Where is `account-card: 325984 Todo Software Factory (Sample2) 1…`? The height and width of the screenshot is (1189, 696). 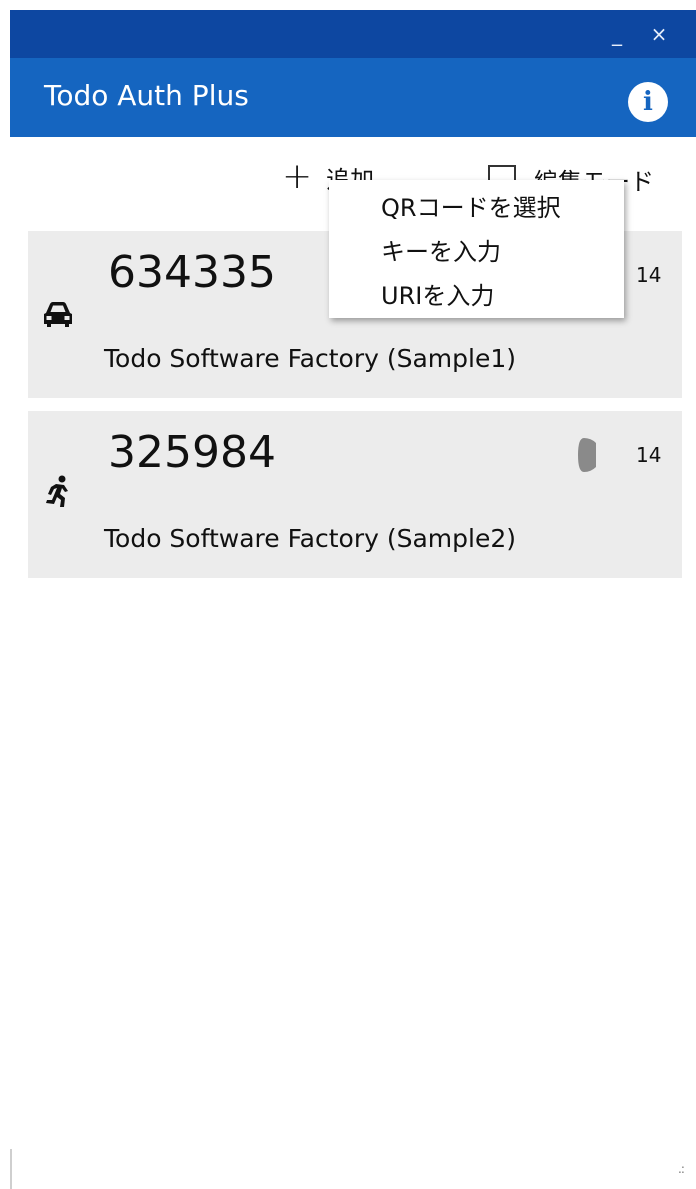 account-card: 325984 Todo Software Factory (Sample2) 1… is located at coordinates (355, 494).